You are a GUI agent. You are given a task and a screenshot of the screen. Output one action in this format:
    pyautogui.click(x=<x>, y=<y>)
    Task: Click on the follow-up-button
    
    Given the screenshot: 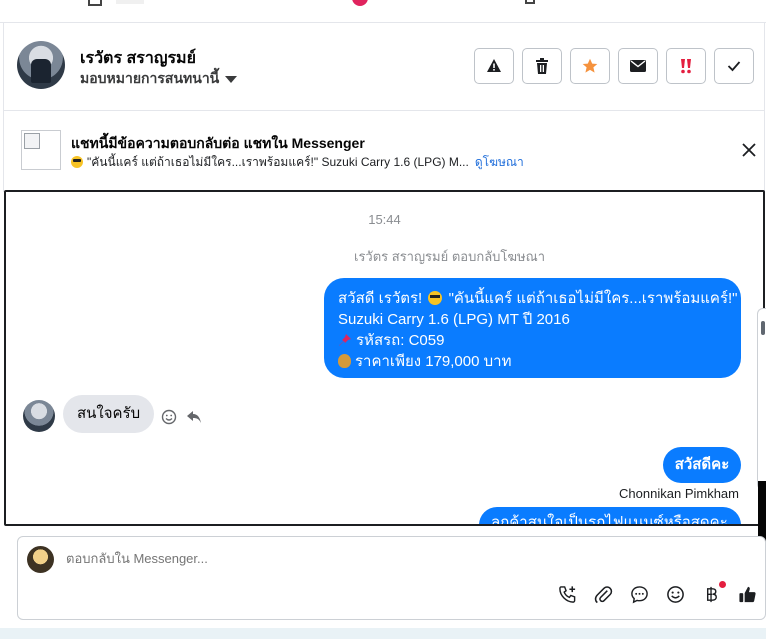 What is the action you would take?
    pyautogui.click(x=590, y=66)
    